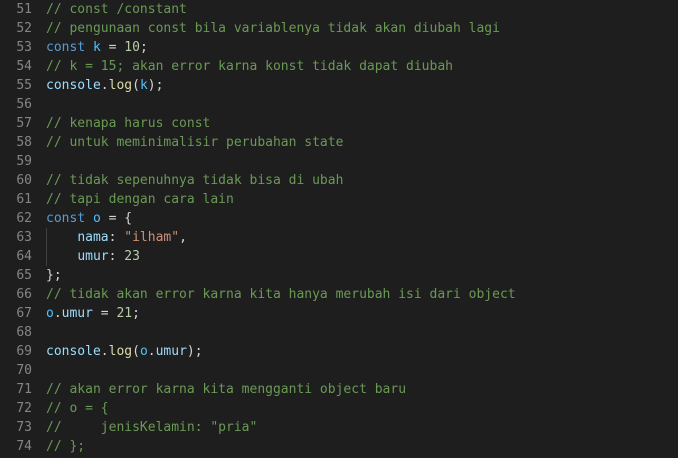 This screenshot has height=458, width=678. Describe the element at coordinates (24, 427) in the screenshot. I see `line-number: 73` at that location.